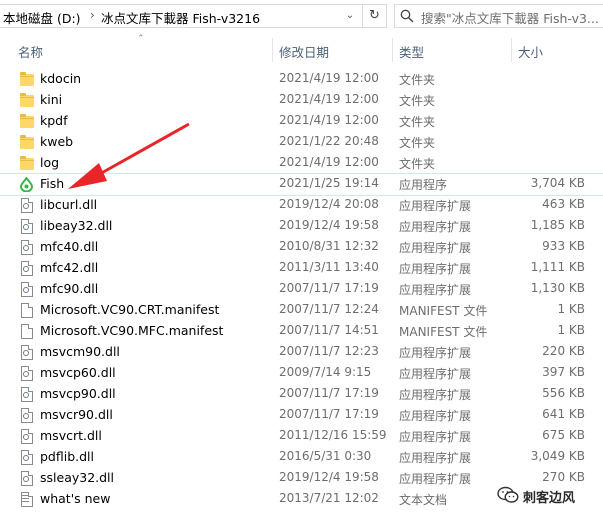 The width and height of the screenshot is (603, 523). What do you see at coordinates (69, 288) in the screenshot?
I see `file-name: mfc90.dll` at bounding box center [69, 288].